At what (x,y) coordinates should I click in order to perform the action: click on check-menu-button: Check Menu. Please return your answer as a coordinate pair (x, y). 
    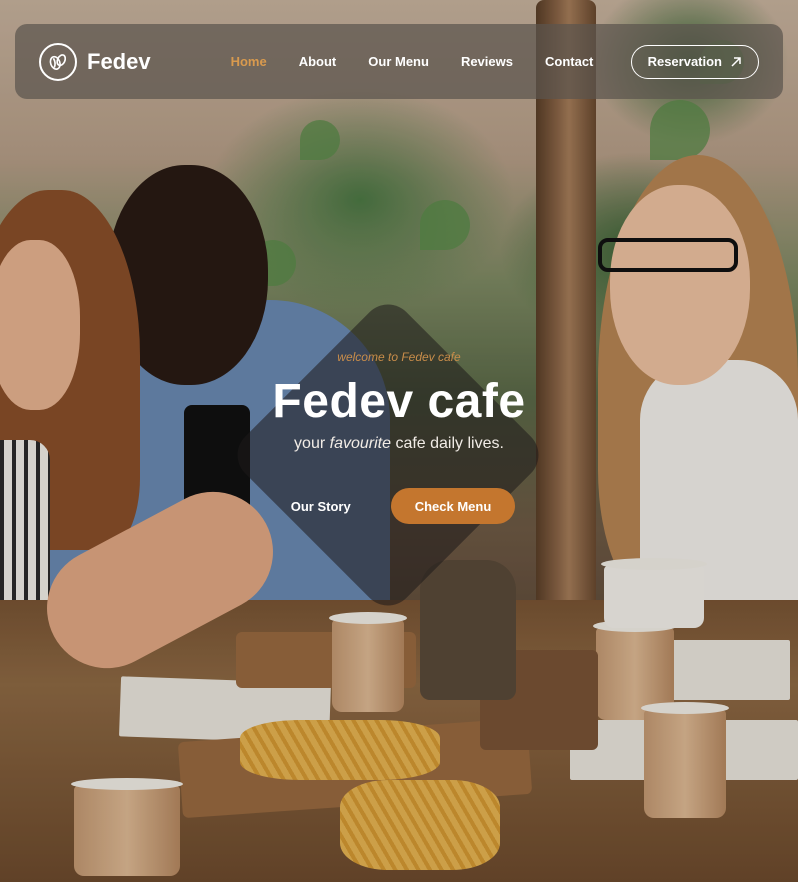
    Looking at the image, I should click on (453, 506).